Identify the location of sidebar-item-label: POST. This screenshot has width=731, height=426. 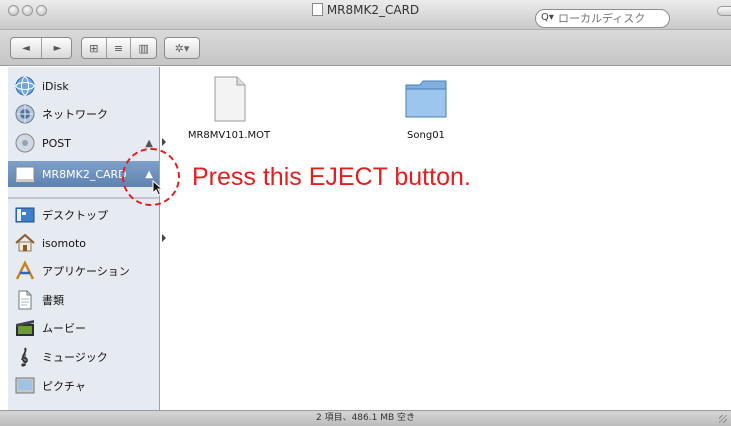
(56, 143).